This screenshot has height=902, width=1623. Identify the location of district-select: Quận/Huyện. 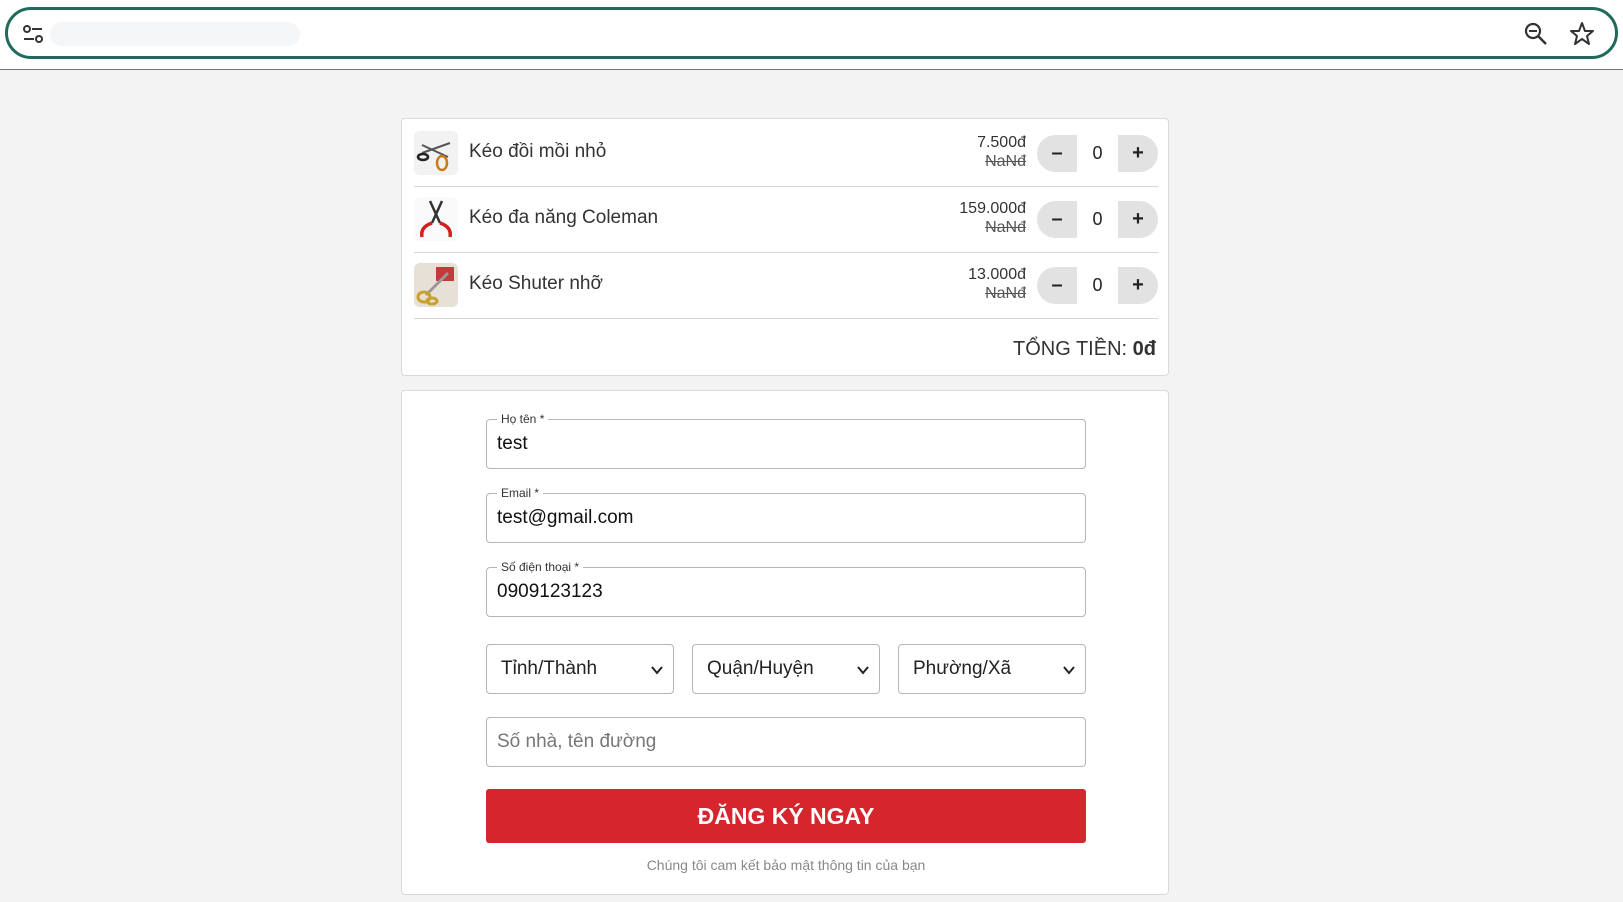
(786, 669).